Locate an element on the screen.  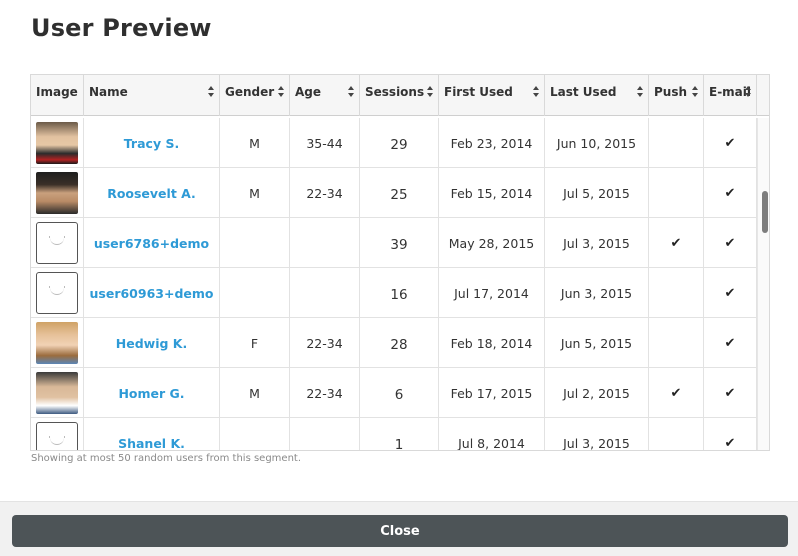
push-cell: ✔ is located at coordinates (676, 243).